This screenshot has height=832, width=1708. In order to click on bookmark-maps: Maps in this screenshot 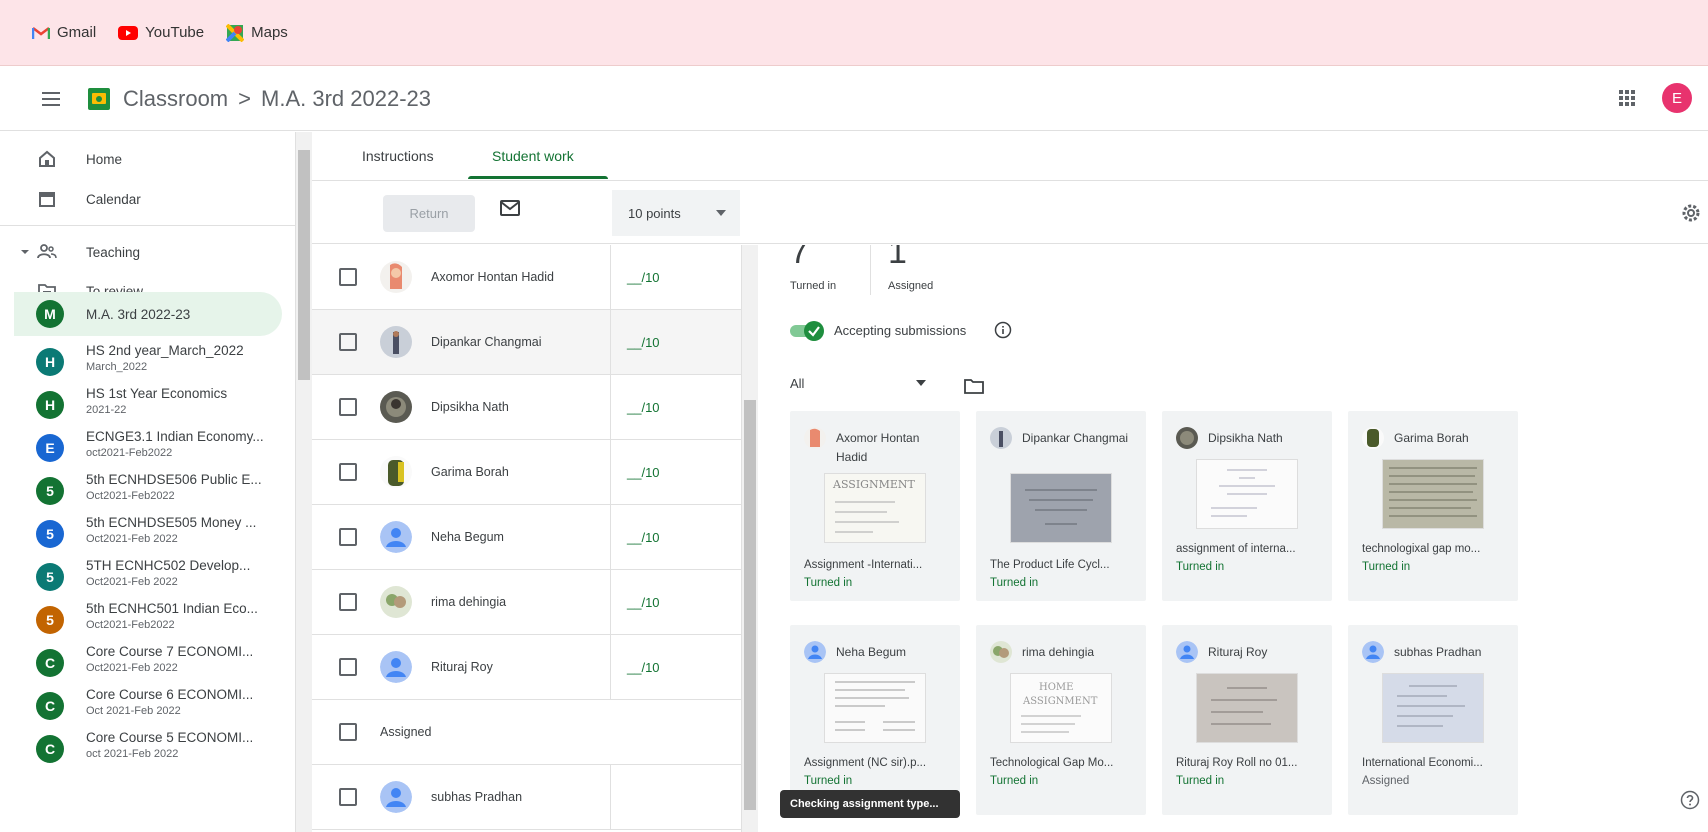, I will do `click(257, 32)`.